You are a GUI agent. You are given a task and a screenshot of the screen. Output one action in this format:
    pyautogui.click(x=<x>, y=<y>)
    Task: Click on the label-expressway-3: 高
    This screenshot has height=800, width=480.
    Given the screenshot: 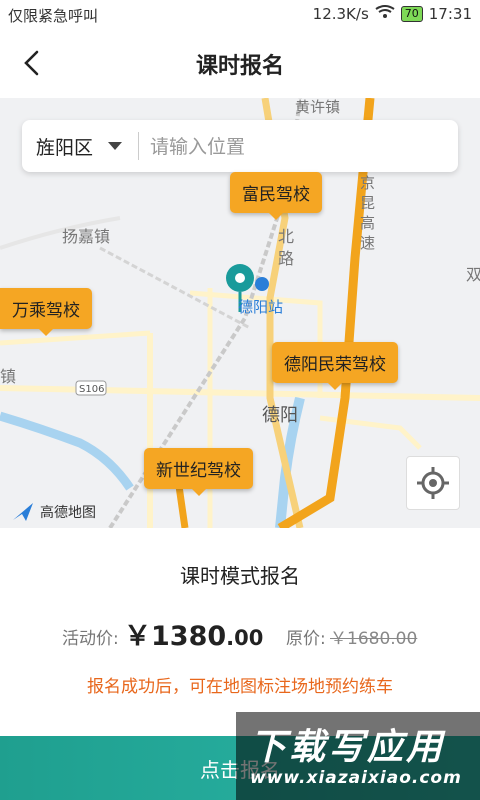 What is the action you would take?
    pyautogui.click(x=367, y=223)
    